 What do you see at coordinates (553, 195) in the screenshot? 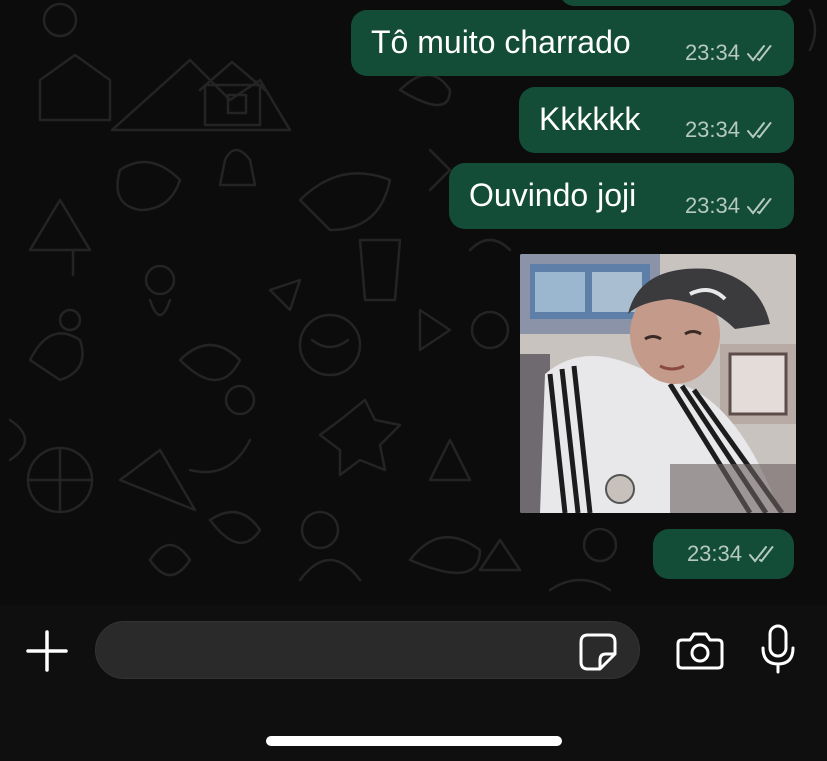
I see `message-text: Ouvindo joji` at bounding box center [553, 195].